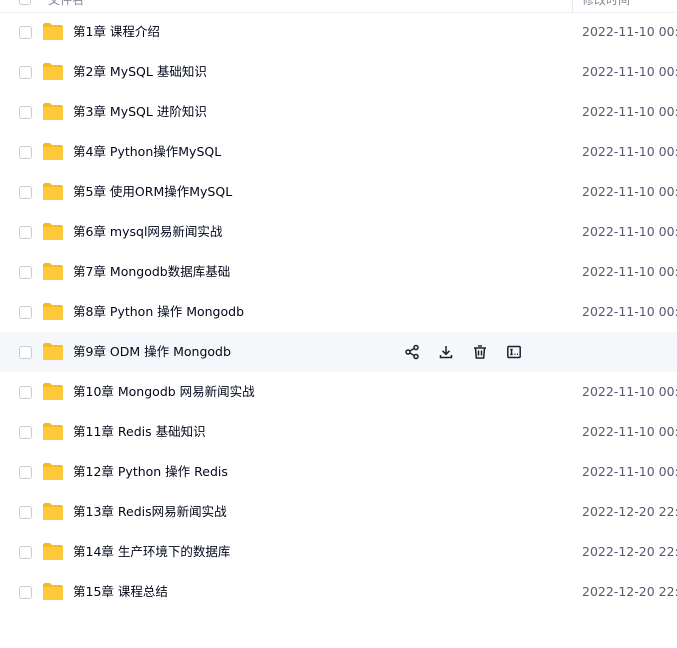  I want to click on share-icon, so click(412, 352).